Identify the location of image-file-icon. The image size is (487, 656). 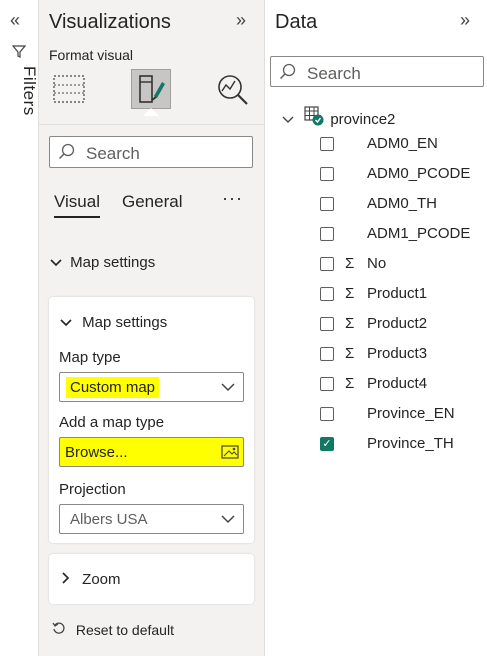
(230, 454).